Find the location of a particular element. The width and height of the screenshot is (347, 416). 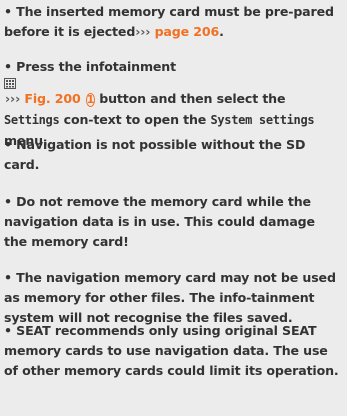

bullet-text: Press the infotainment is located at coordinates (96, 66).